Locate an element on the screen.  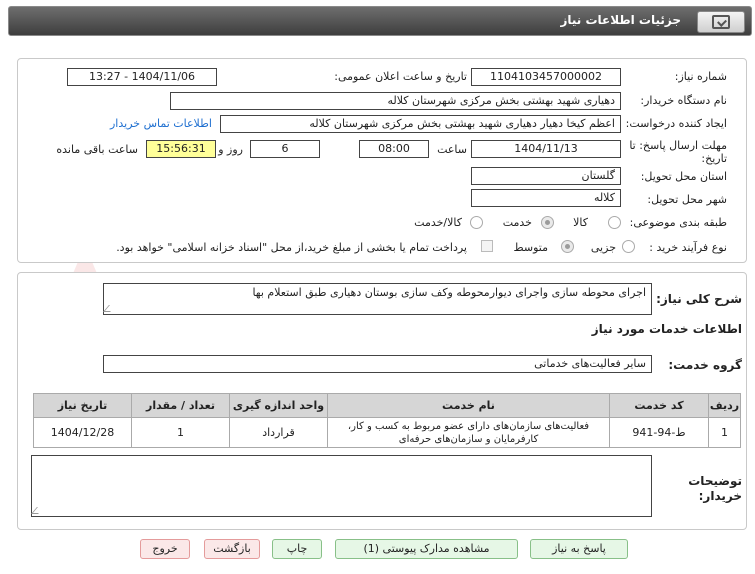
window-titlebar: جزئیات اطلاعات نیاز is located at coordinates (380, 21).